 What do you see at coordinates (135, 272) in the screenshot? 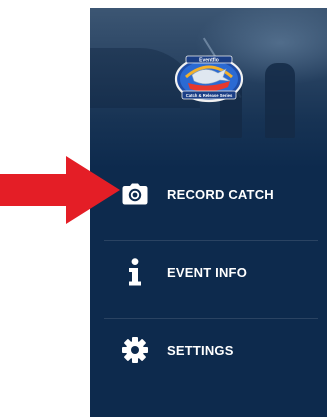
I see `info-icon` at bounding box center [135, 272].